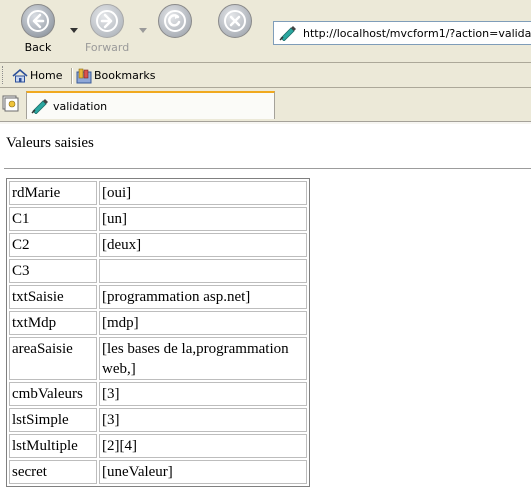 This screenshot has width=531, height=490. I want to click on horizontal-rule, so click(267, 168).